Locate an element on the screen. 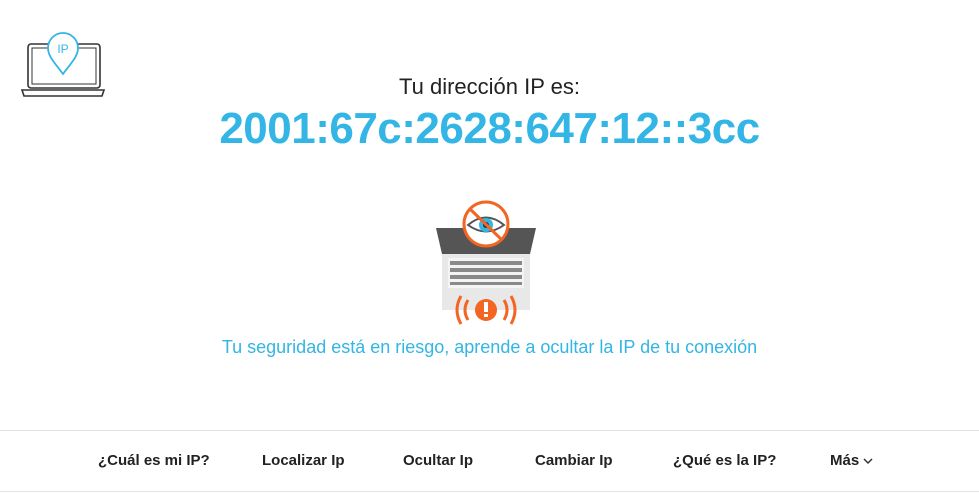 The height and width of the screenshot is (493, 979). security-risk-illustration is located at coordinates (486, 263).